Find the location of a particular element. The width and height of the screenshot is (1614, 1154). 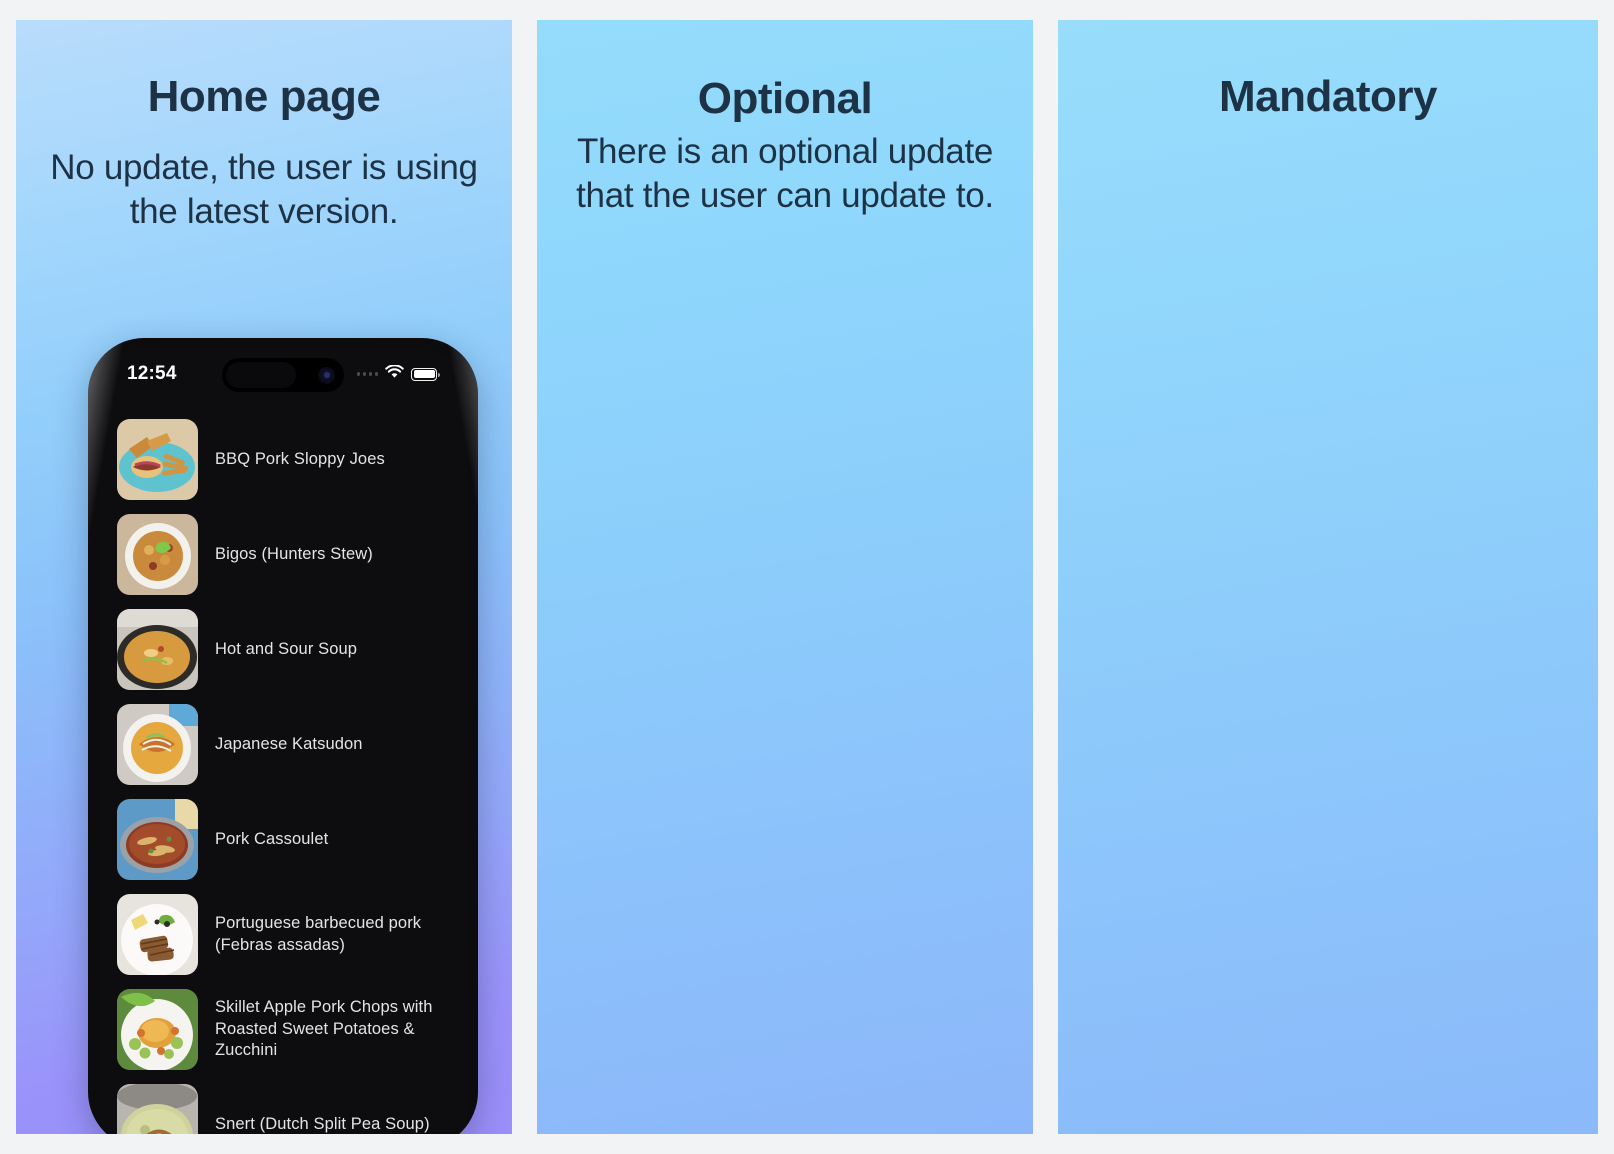

list-item: Pork Cassoulet is located at coordinates (283, 839).